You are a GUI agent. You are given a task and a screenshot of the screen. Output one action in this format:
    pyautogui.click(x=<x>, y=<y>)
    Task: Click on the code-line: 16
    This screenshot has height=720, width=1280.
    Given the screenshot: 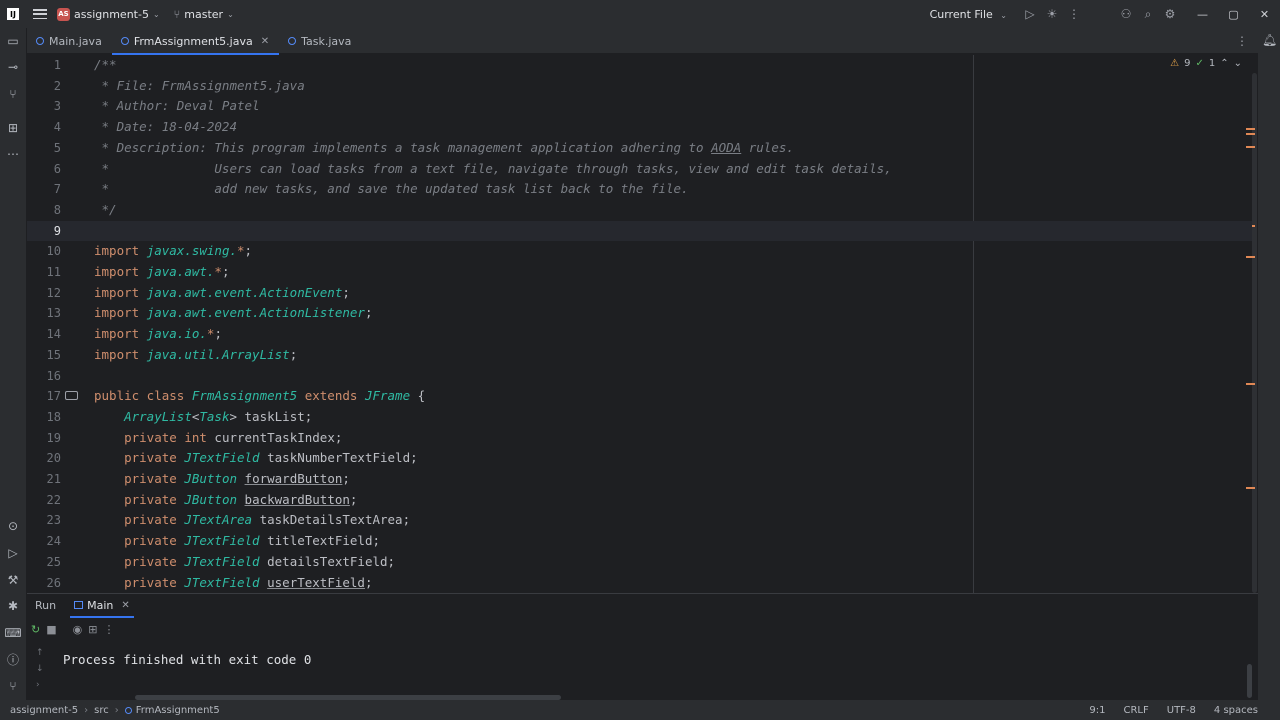 What is the action you would take?
    pyautogui.click(x=639, y=376)
    